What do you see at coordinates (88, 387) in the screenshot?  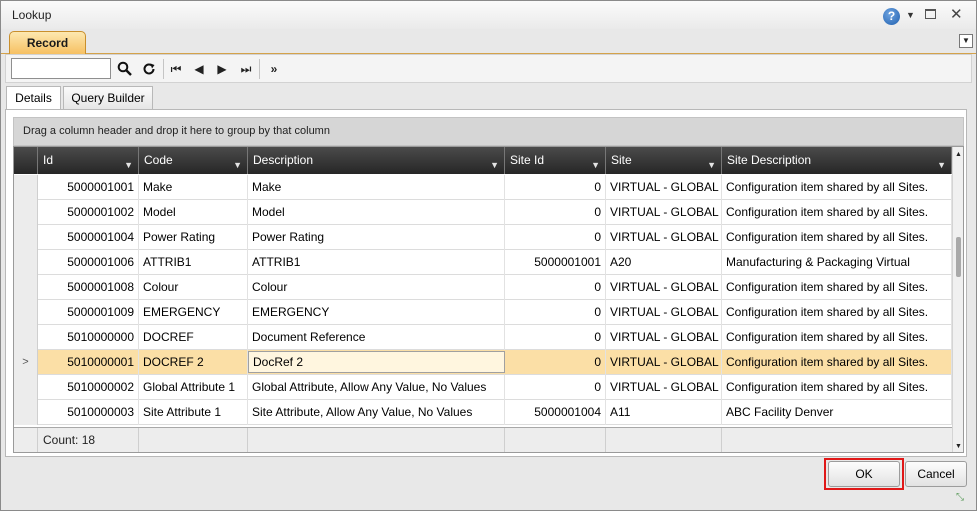 I see `cell-id: 5010000002` at bounding box center [88, 387].